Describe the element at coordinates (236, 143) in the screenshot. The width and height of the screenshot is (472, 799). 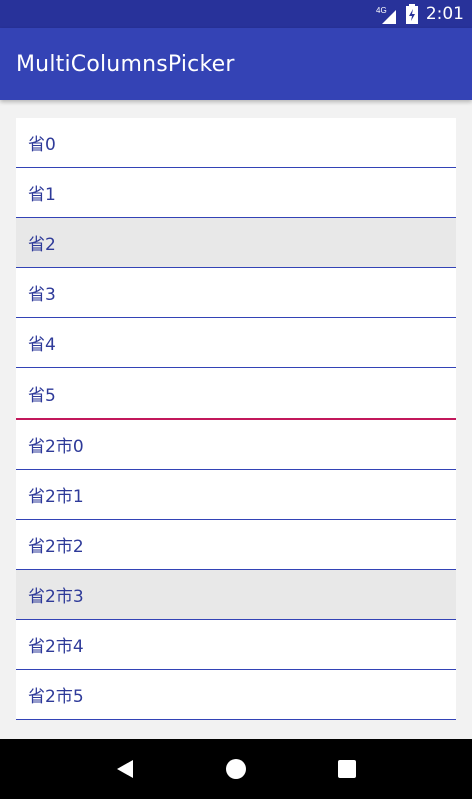
I see `province-item: 省0` at that location.